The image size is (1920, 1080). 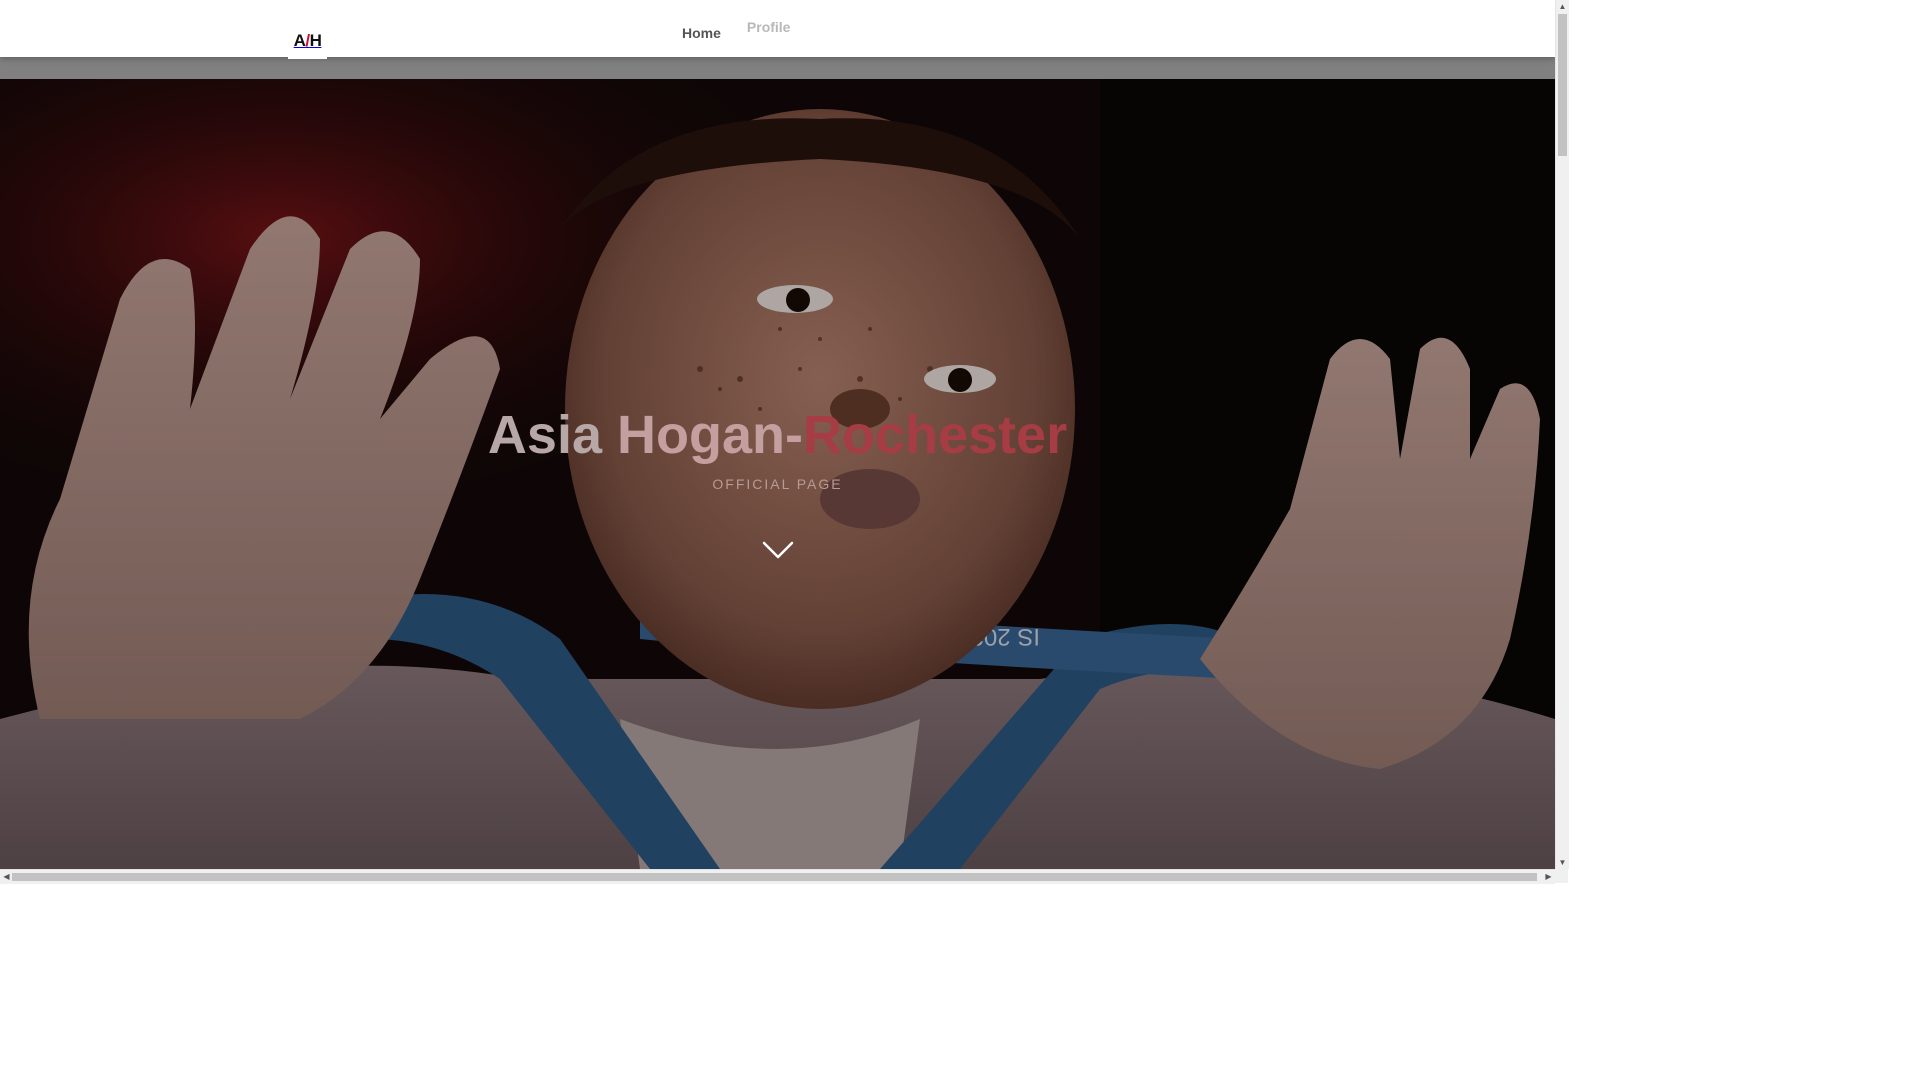 What do you see at coordinates (743, 28) in the screenshot?
I see `main-nav: Home Profile` at bounding box center [743, 28].